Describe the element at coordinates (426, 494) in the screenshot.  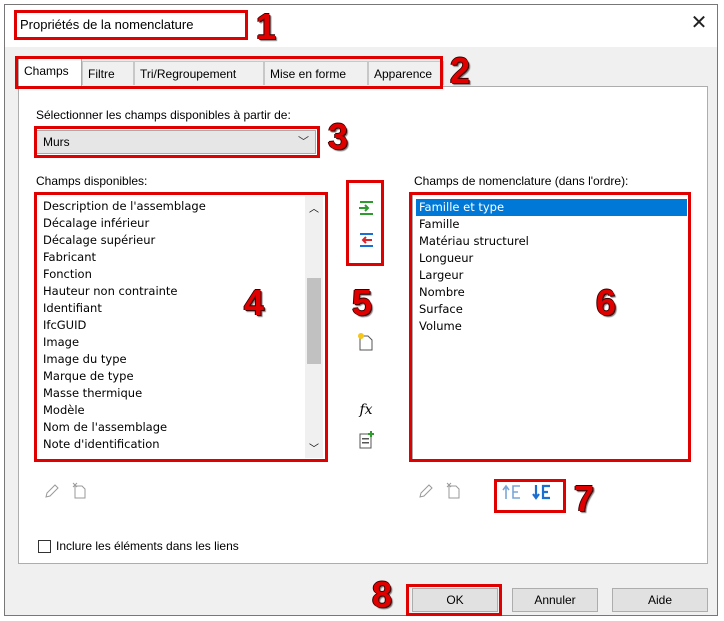
I see `edit-field-icon` at that location.